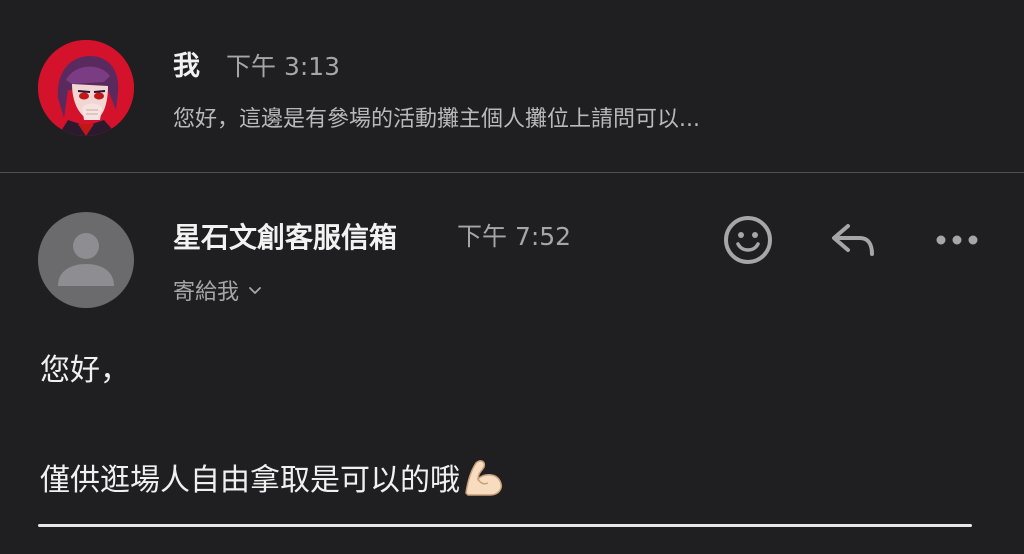  I want to click on message-body: 僅供逛場人自由拿取是可以的哦, so click(273, 477).